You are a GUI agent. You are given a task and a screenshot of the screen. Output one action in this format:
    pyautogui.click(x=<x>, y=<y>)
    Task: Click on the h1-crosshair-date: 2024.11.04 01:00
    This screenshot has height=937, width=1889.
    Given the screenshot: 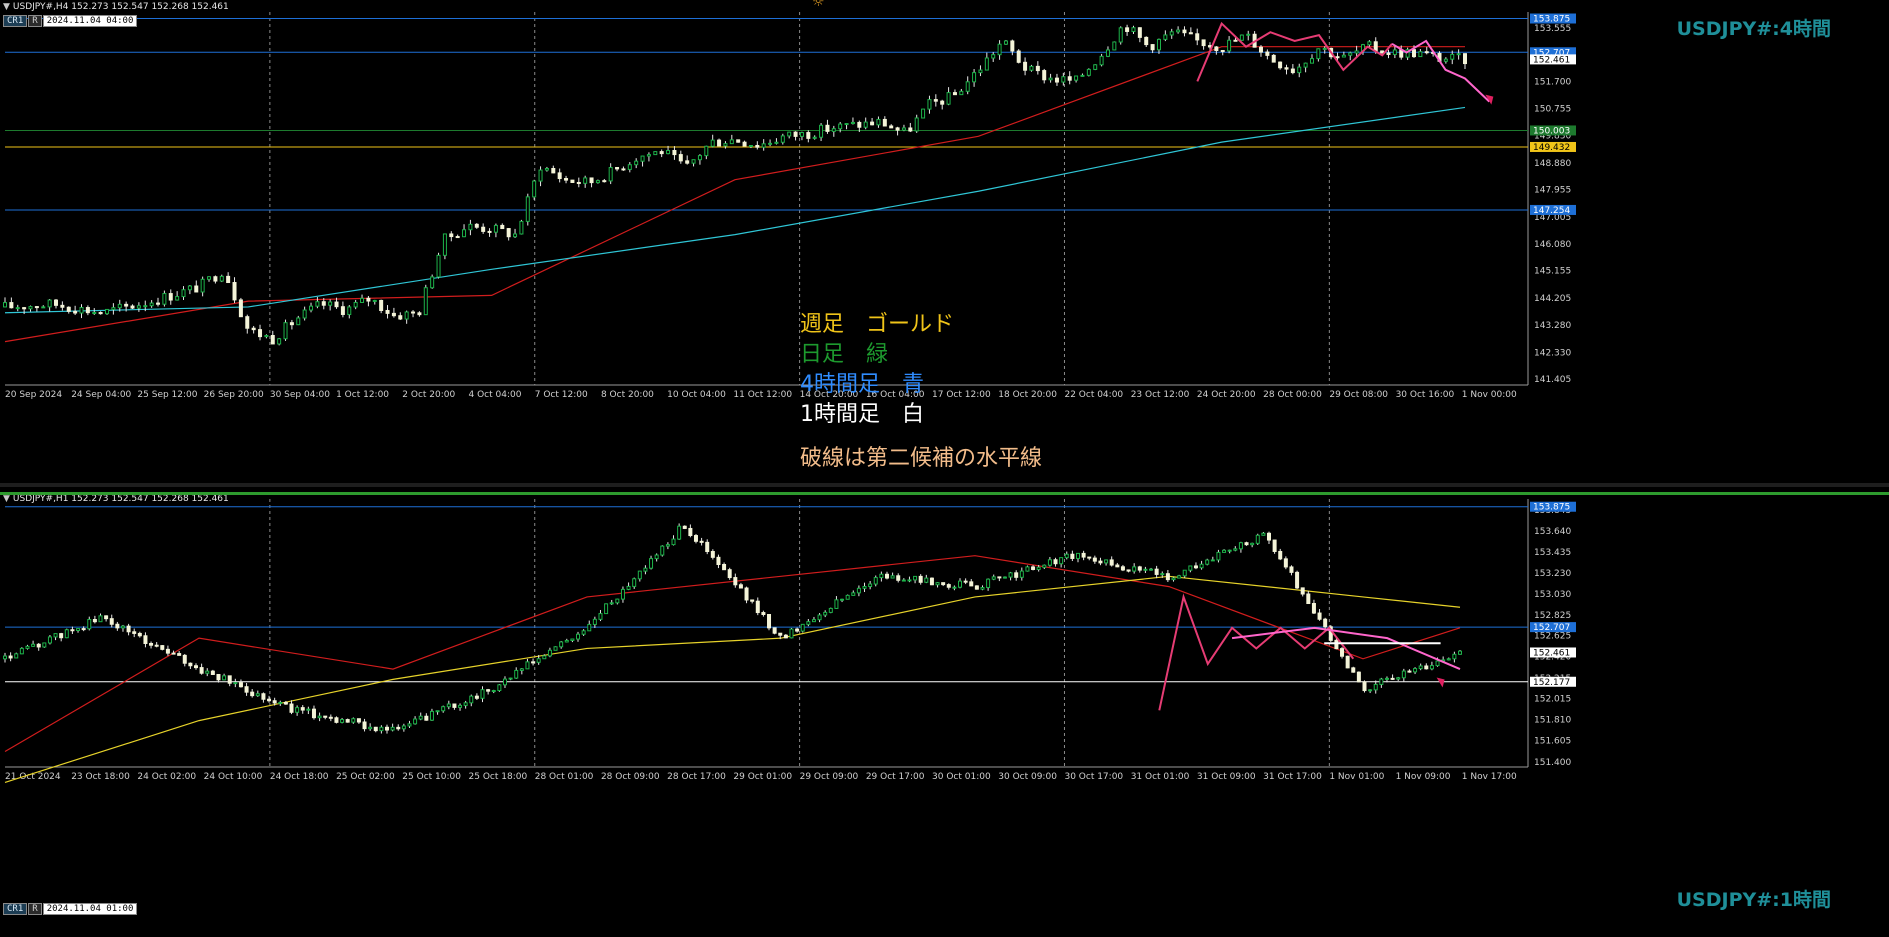 What is the action you would take?
    pyautogui.click(x=90, y=909)
    